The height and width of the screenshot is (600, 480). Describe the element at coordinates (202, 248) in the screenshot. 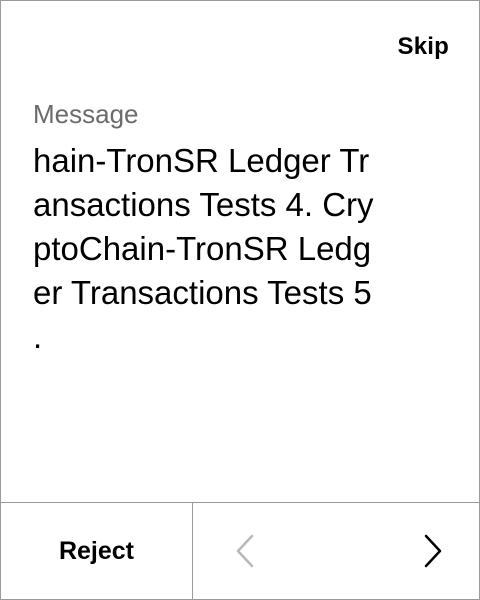

I see `message-line: ptoChain-TronSR Ledg` at that location.